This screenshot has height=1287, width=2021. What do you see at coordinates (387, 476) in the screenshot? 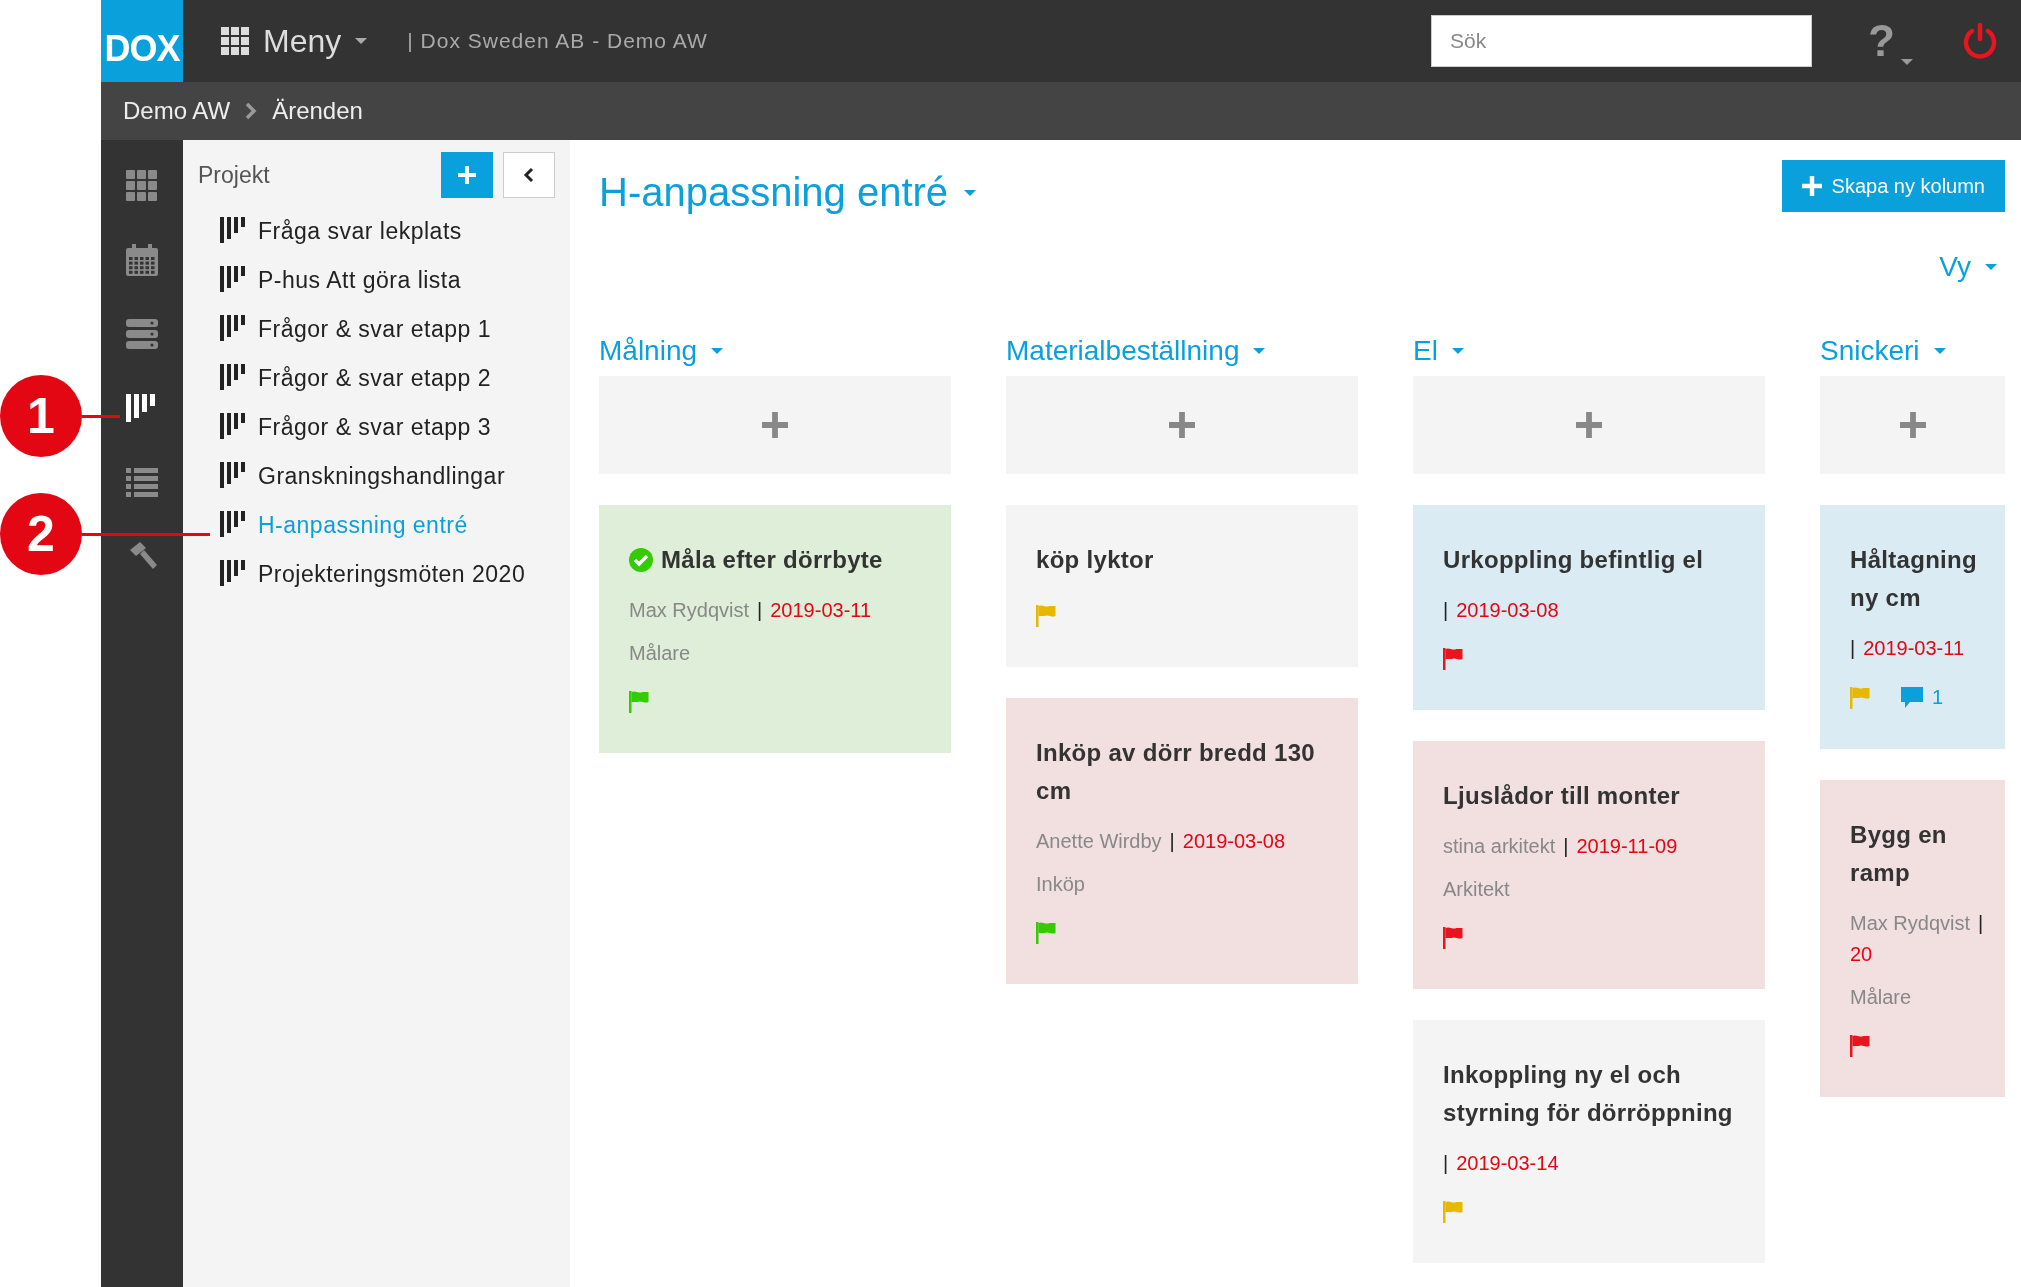
I see `project-item: Granskningshandlingar` at bounding box center [387, 476].